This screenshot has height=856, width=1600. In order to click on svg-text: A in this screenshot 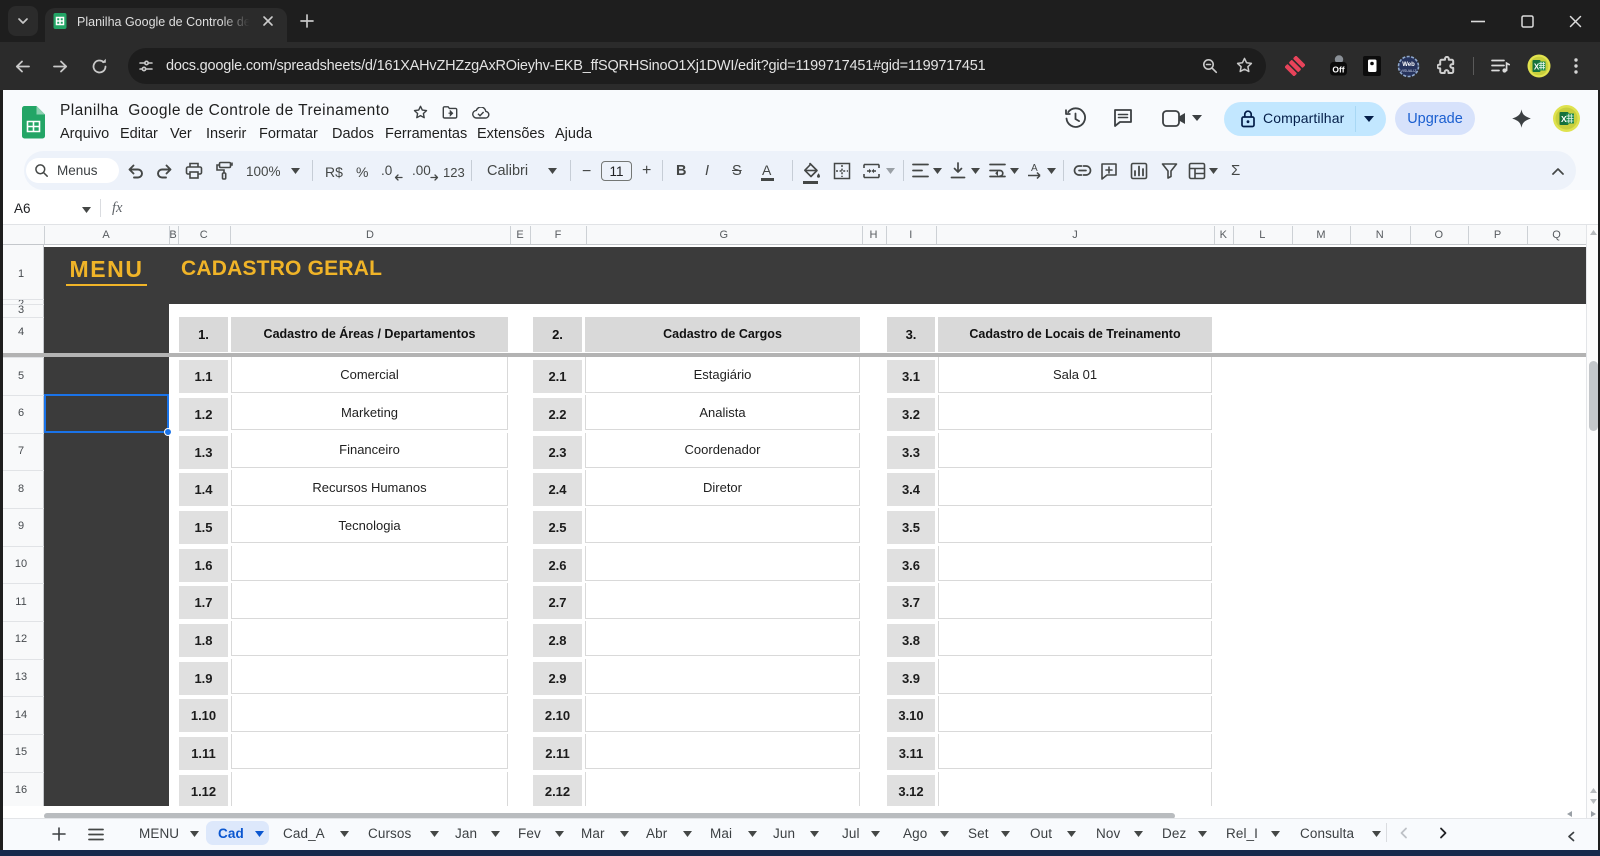, I will do `click(1034, 168)`.